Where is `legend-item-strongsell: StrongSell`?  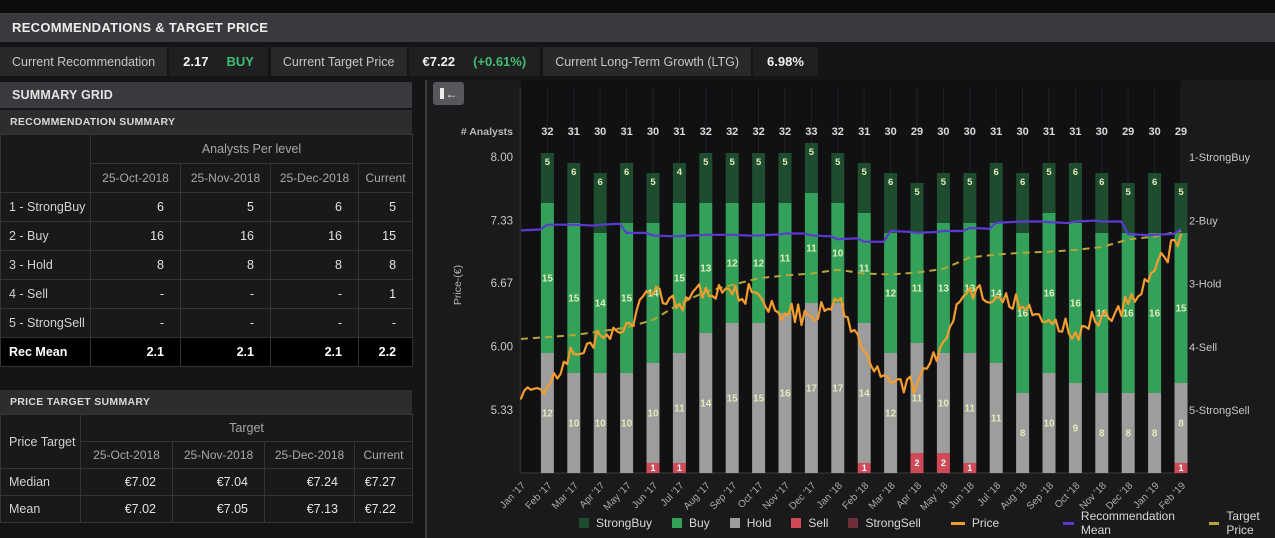
legend-item-strongsell: StrongSell is located at coordinates (884, 523).